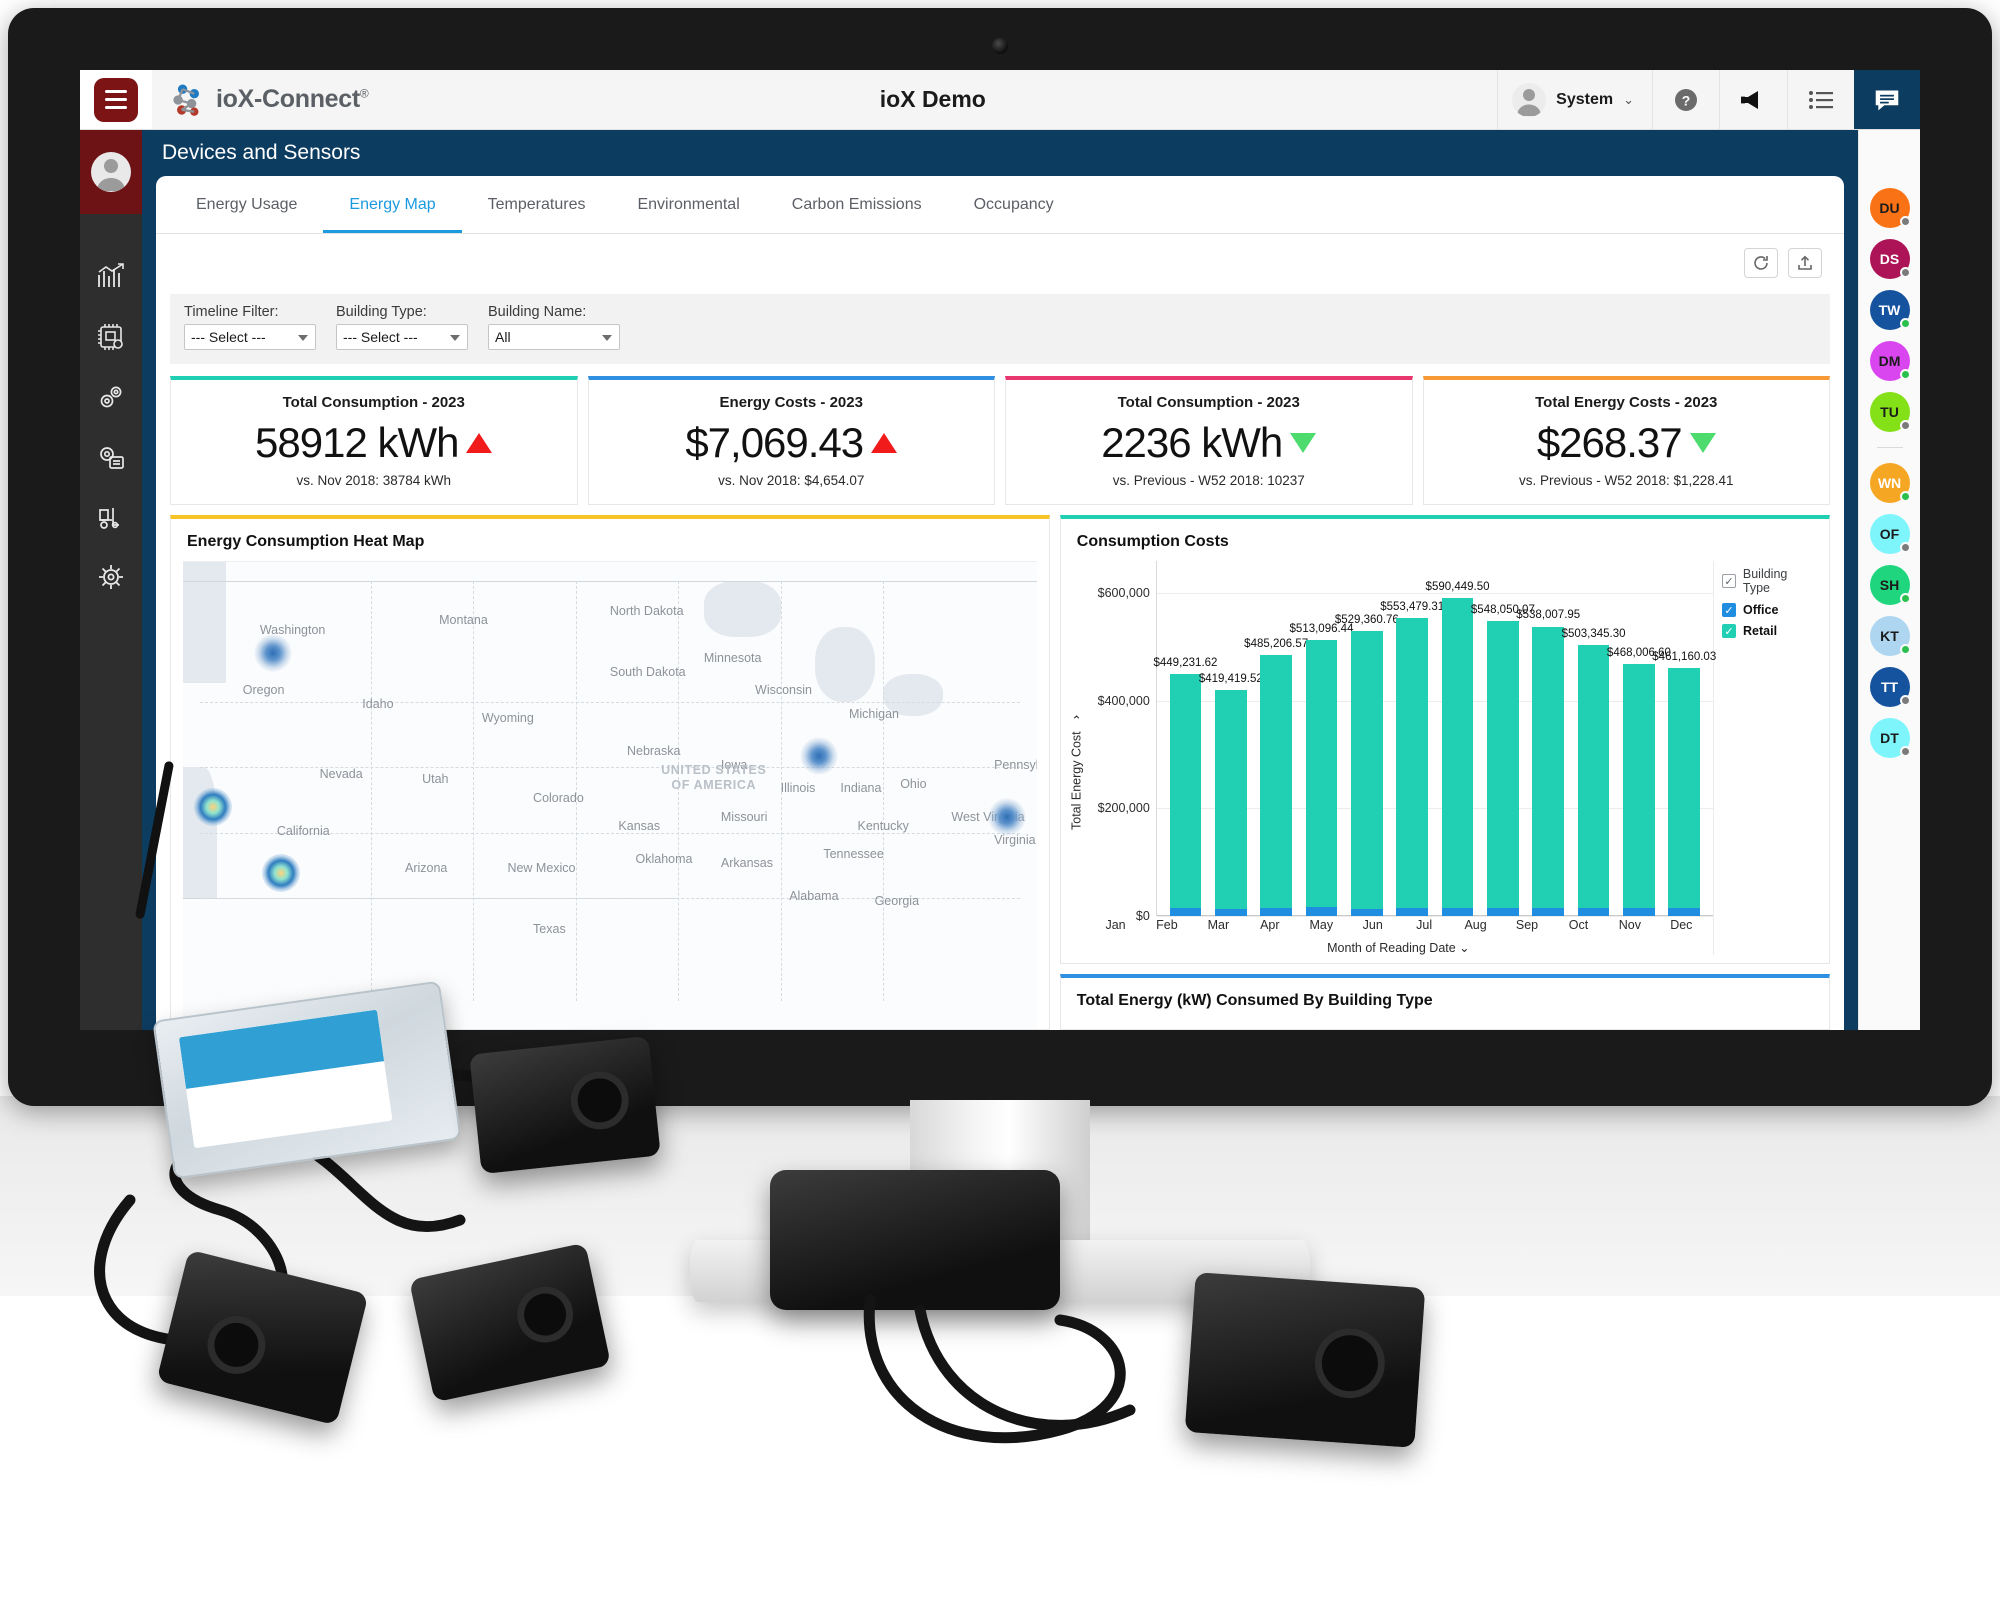 Image resolution: width=2000 pixels, height=1607 pixels. I want to click on map-water-body, so click(742, 608).